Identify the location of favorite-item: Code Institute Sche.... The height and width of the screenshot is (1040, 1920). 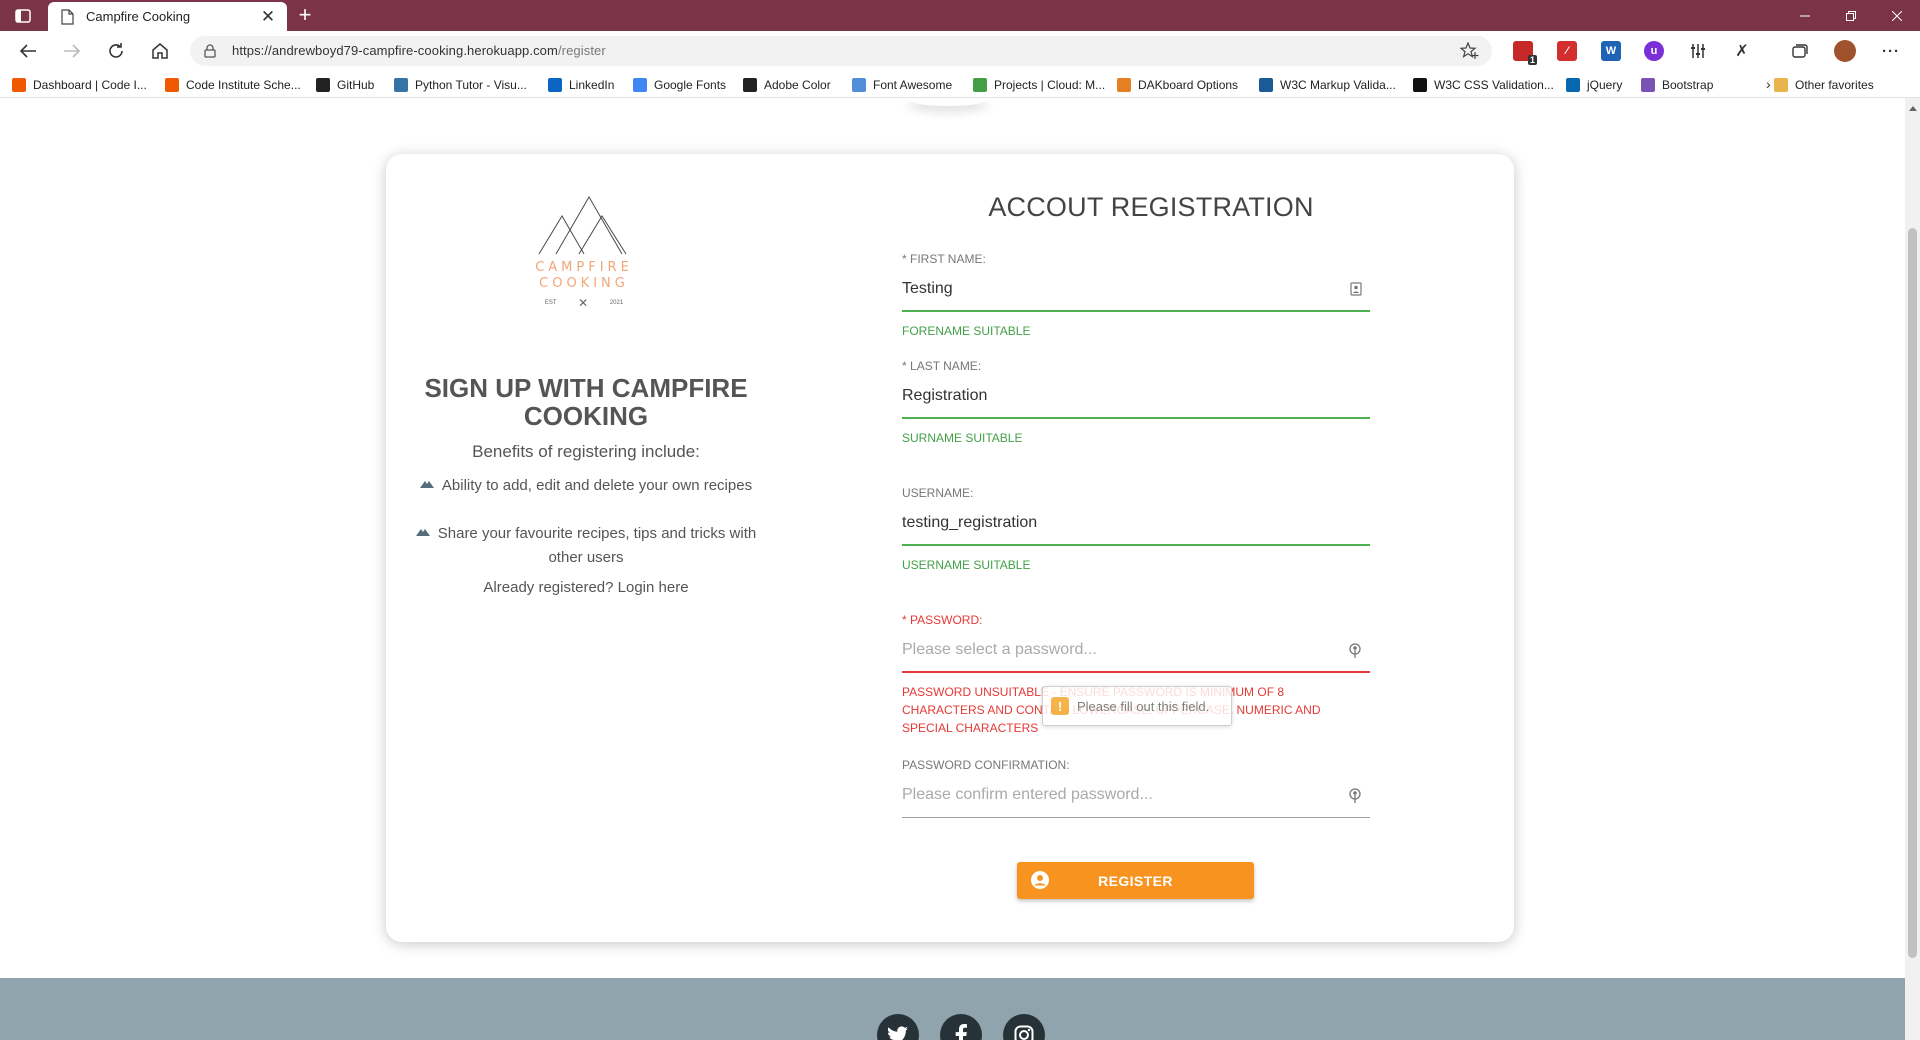
(233, 85).